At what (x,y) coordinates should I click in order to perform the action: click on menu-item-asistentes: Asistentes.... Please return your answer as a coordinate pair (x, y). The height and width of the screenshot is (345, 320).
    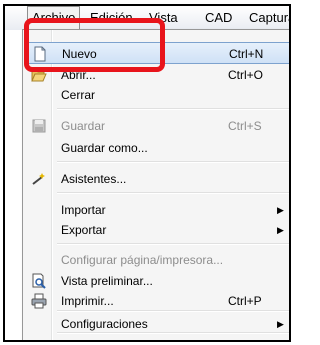
    Looking at the image, I should click on (157, 179).